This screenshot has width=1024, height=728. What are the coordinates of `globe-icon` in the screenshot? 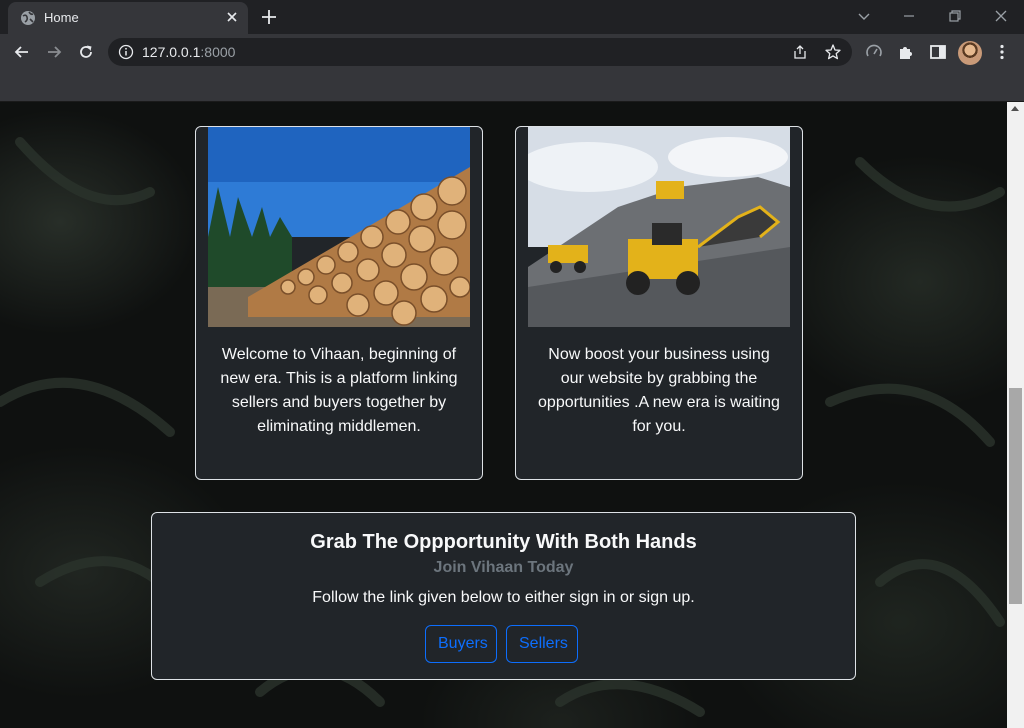 It's located at (28, 18).